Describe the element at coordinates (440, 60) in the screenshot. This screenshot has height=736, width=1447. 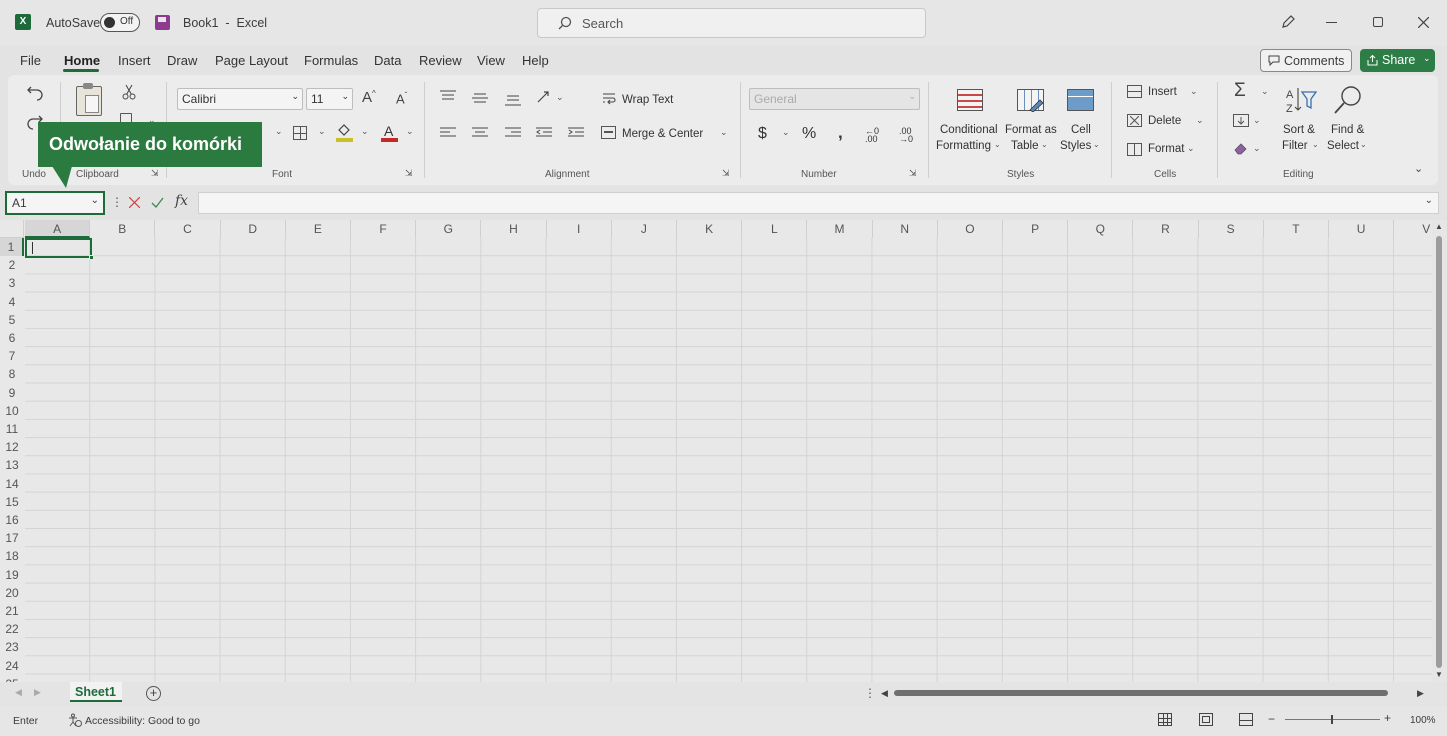
I see `tab-review: Review` at that location.